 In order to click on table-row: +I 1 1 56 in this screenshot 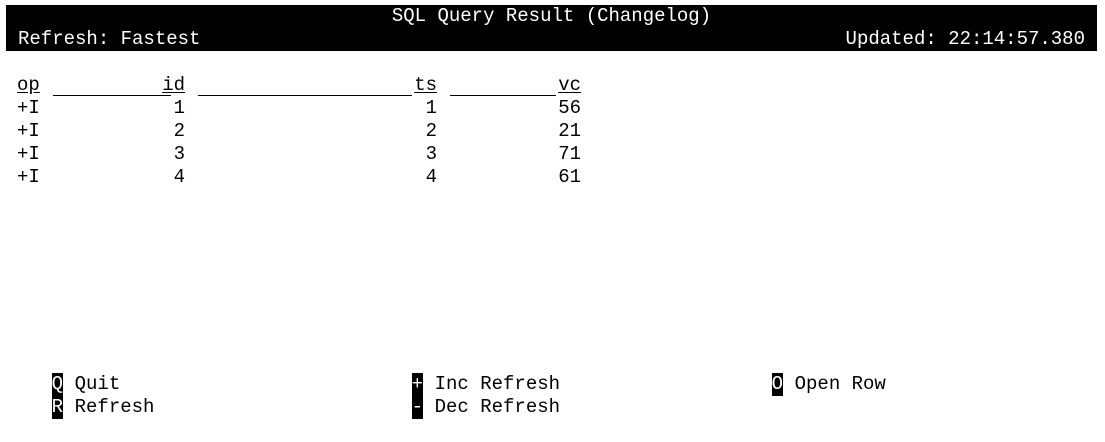, I will do `click(300, 108)`.